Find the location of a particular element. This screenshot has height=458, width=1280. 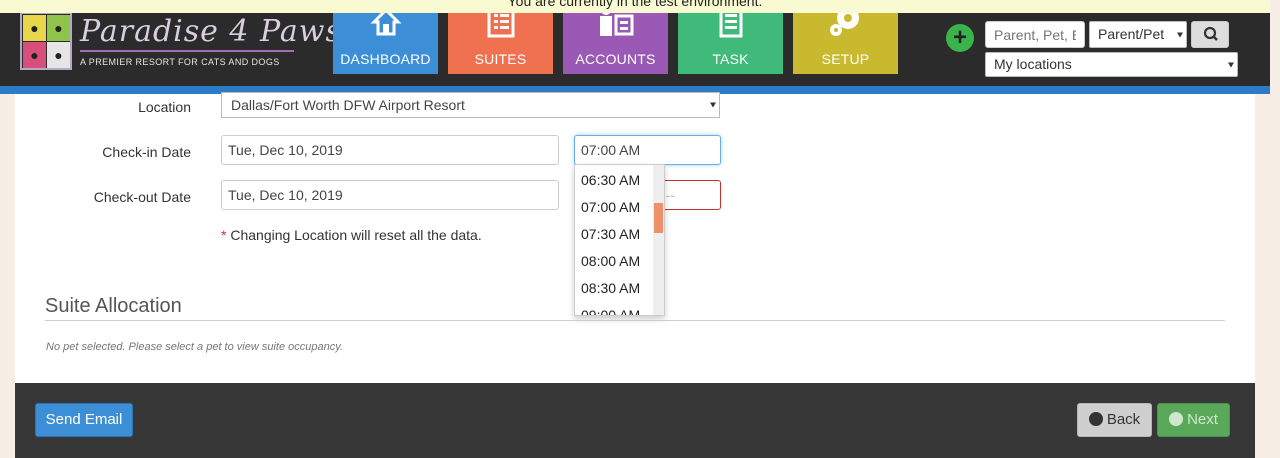

location-filter-value: My locations is located at coordinates (1033, 64).